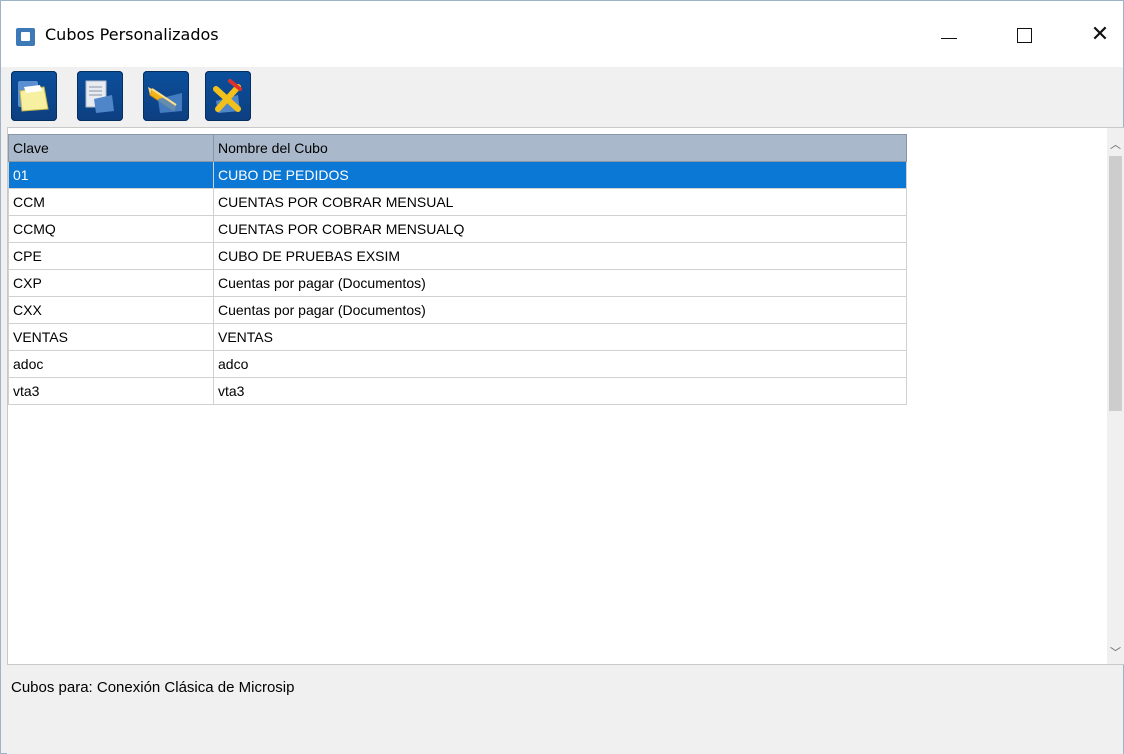 The height and width of the screenshot is (754, 1124). What do you see at coordinates (1115, 144) in the screenshot?
I see `scroll-up-icon: ︿` at bounding box center [1115, 144].